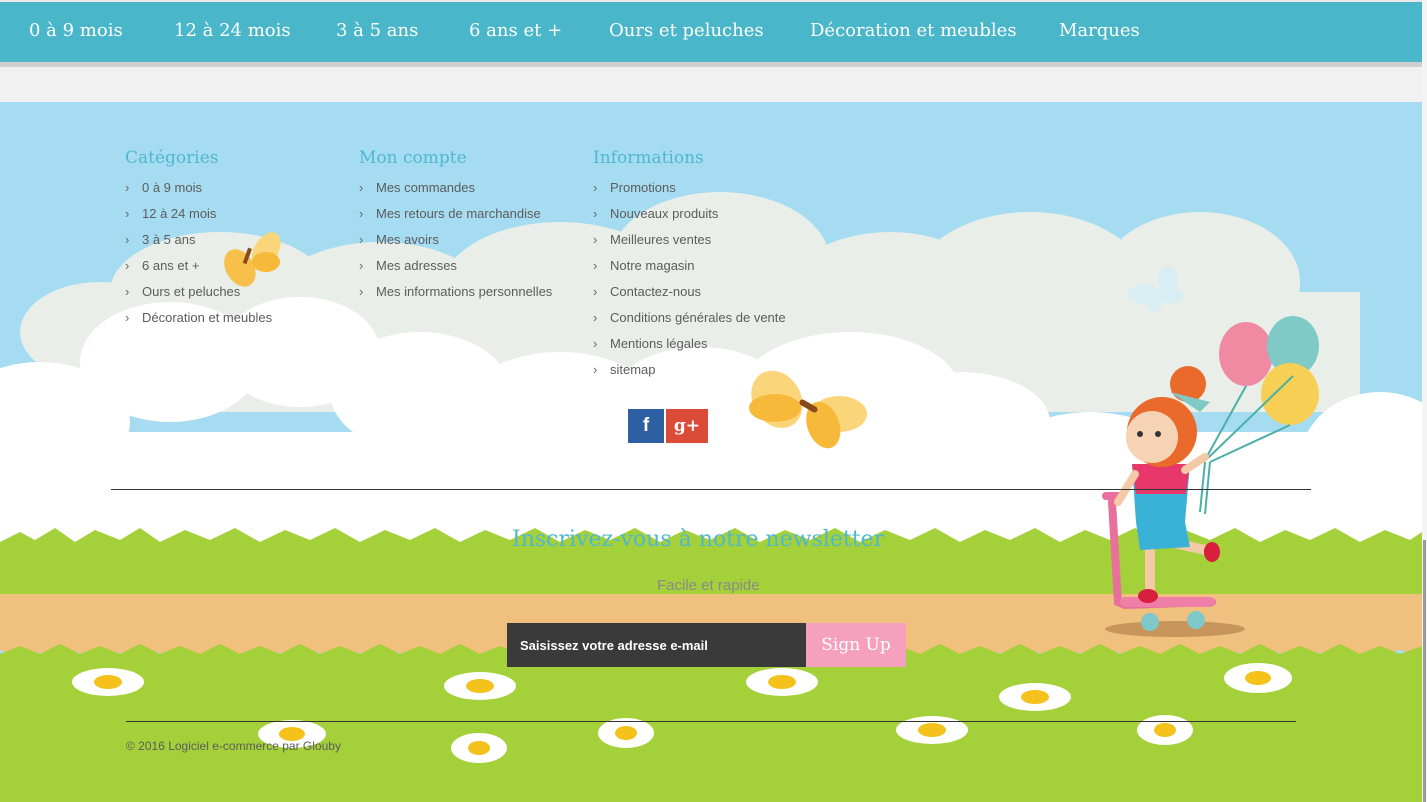 The width and height of the screenshot is (1427, 802). I want to click on facebook-button: f, so click(646, 426).